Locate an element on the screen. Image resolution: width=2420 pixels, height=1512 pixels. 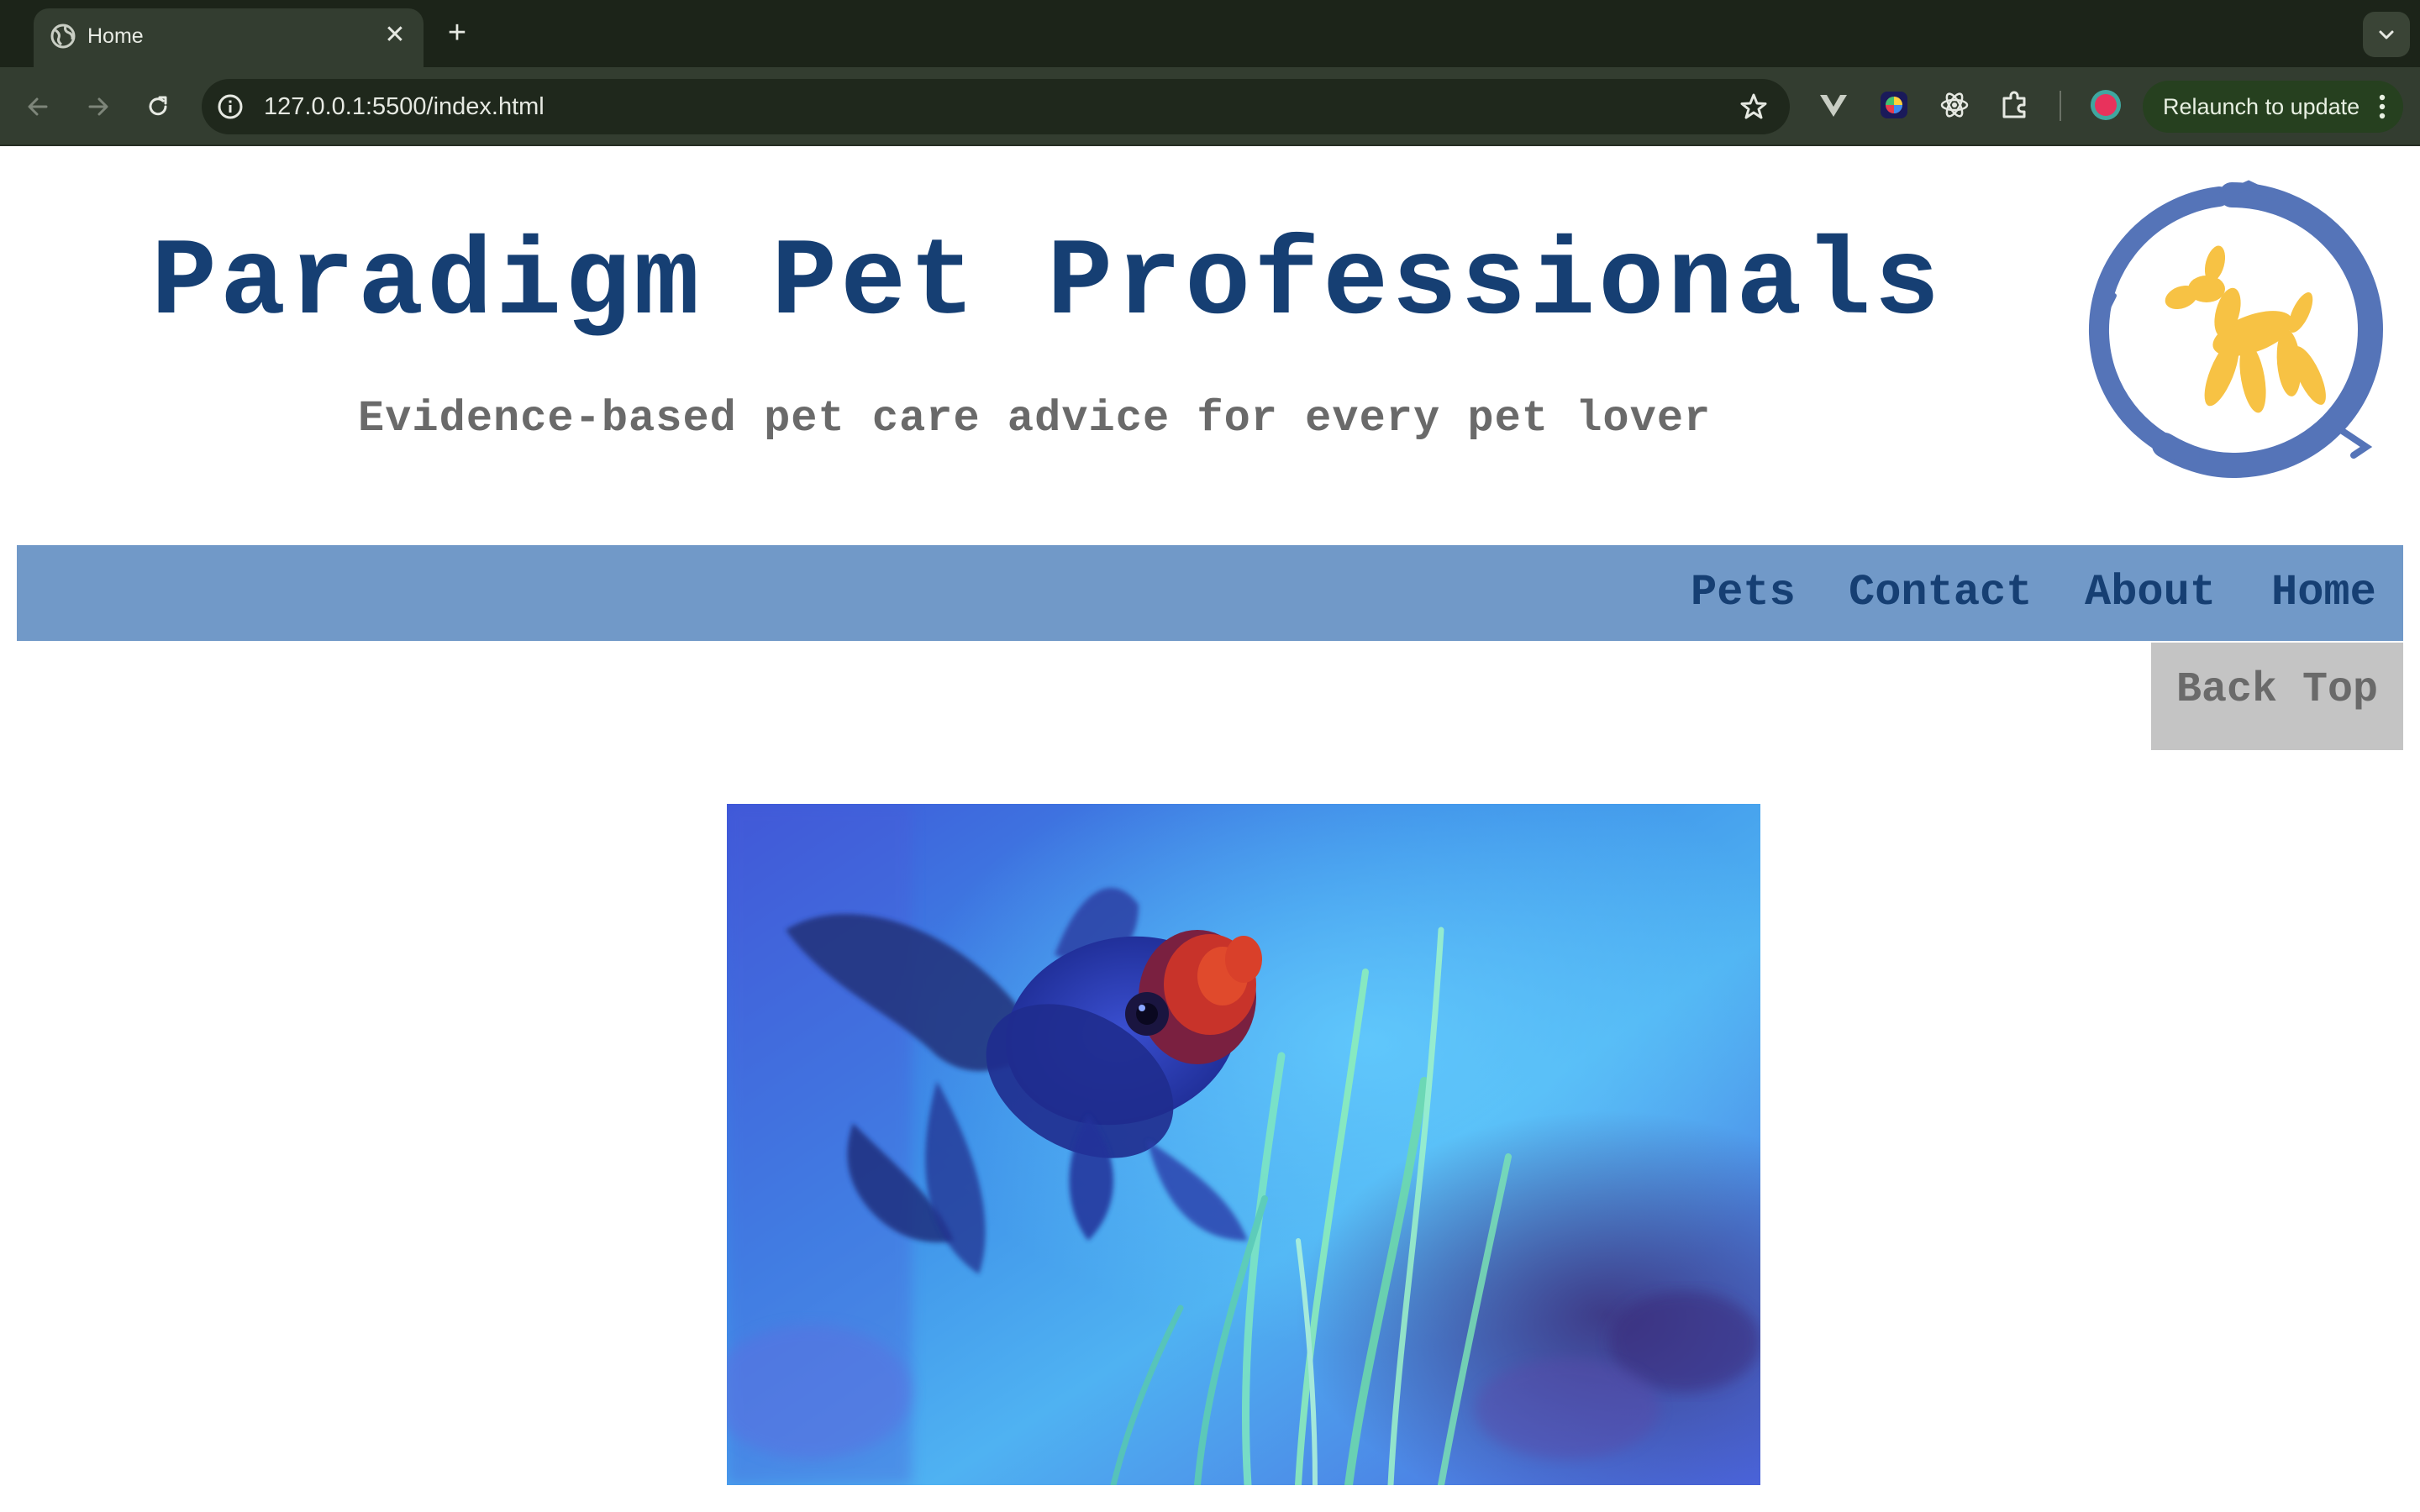
arrow-left-icon is located at coordinates (38, 106).